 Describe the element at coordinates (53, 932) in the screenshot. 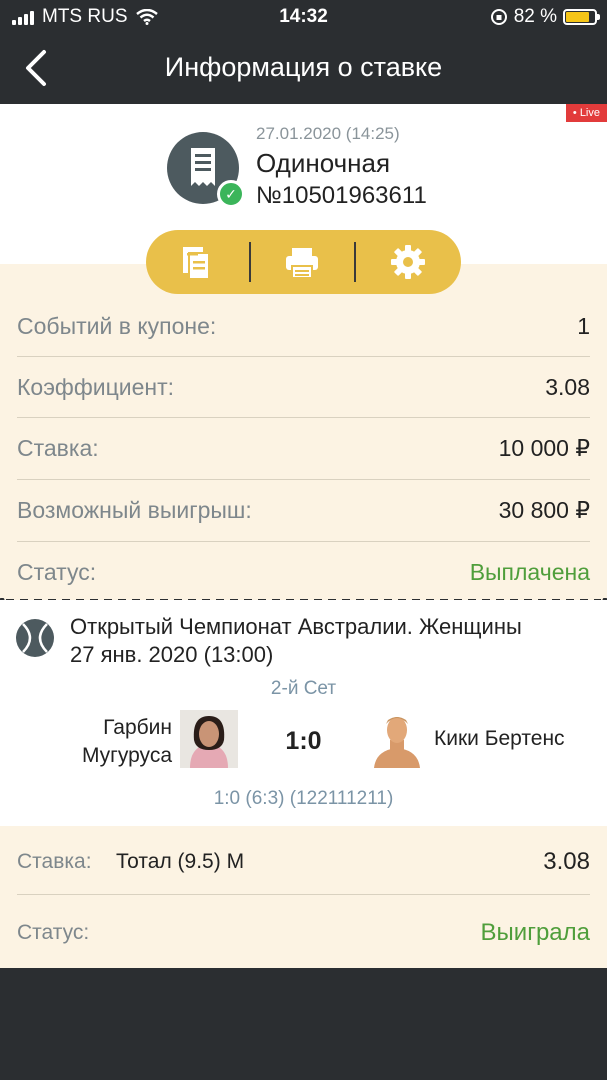

I see `bet-status-label: Статус:` at that location.